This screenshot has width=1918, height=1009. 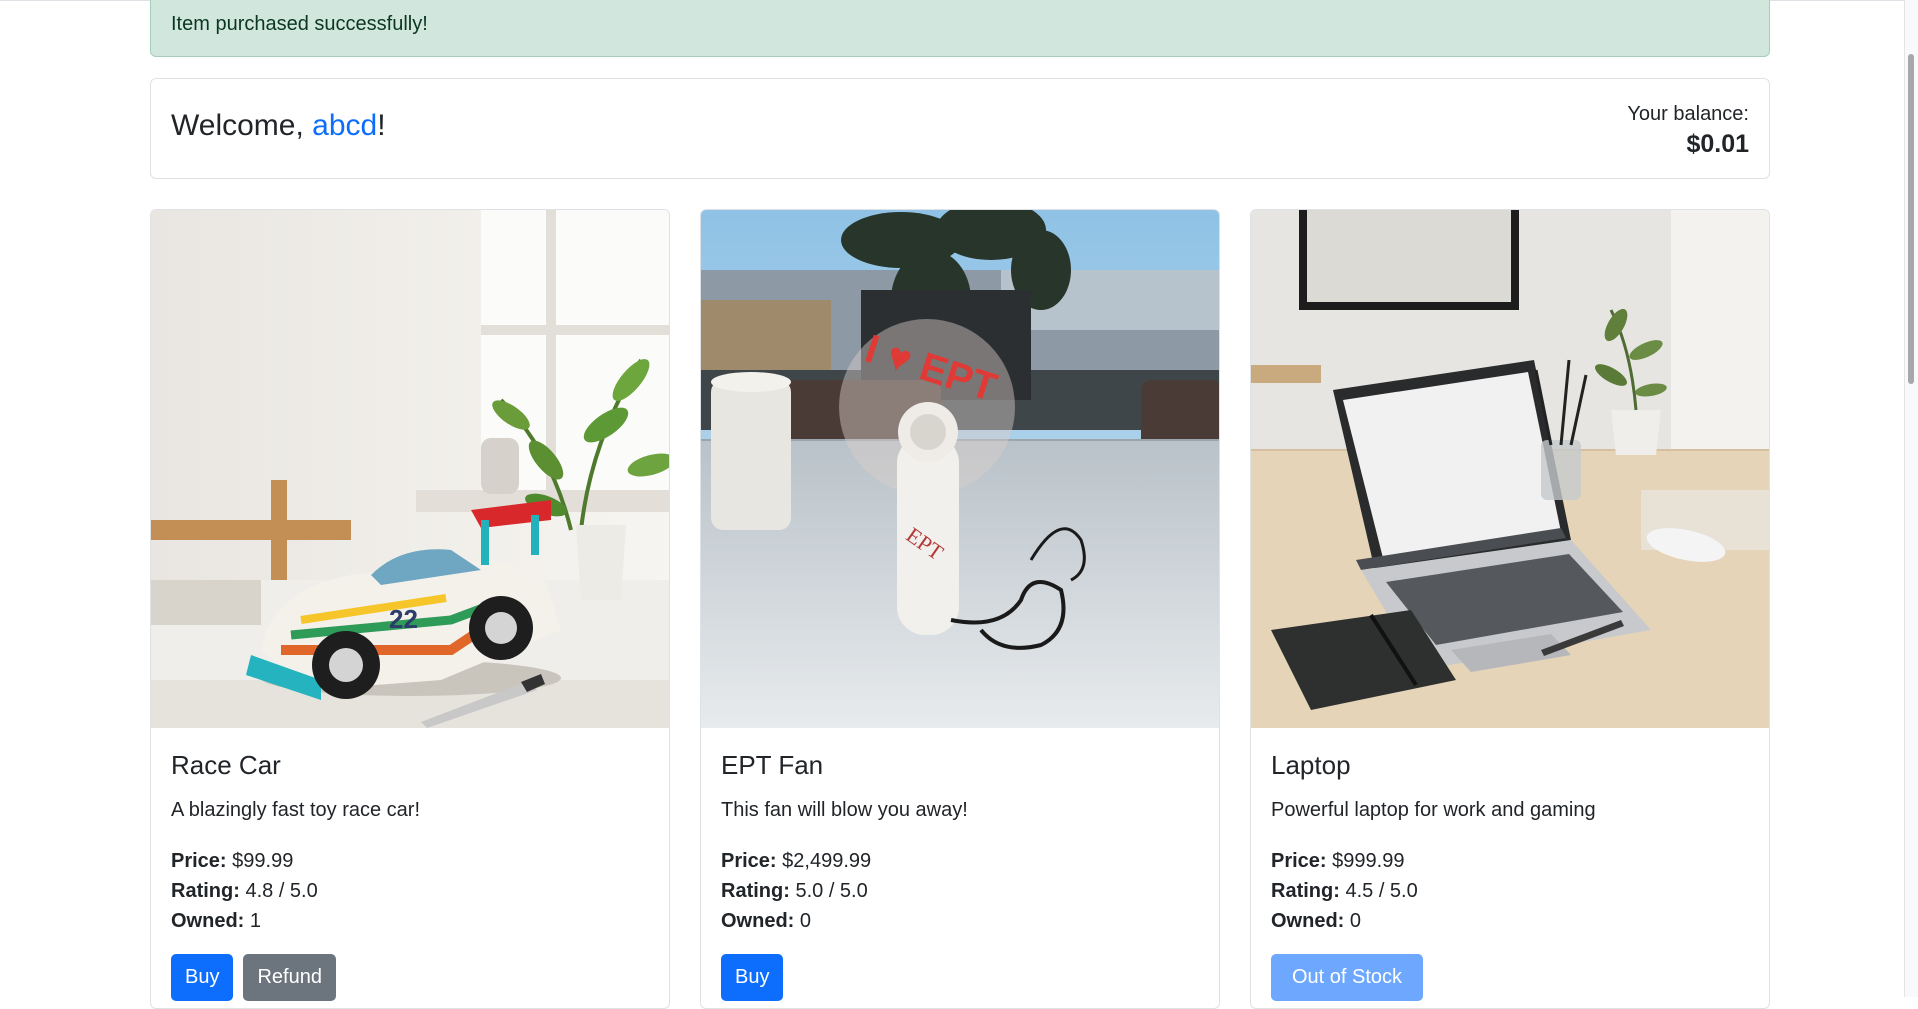 What do you see at coordinates (827, 861) in the screenshot?
I see `price-value: $2,499.99` at bounding box center [827, 861].